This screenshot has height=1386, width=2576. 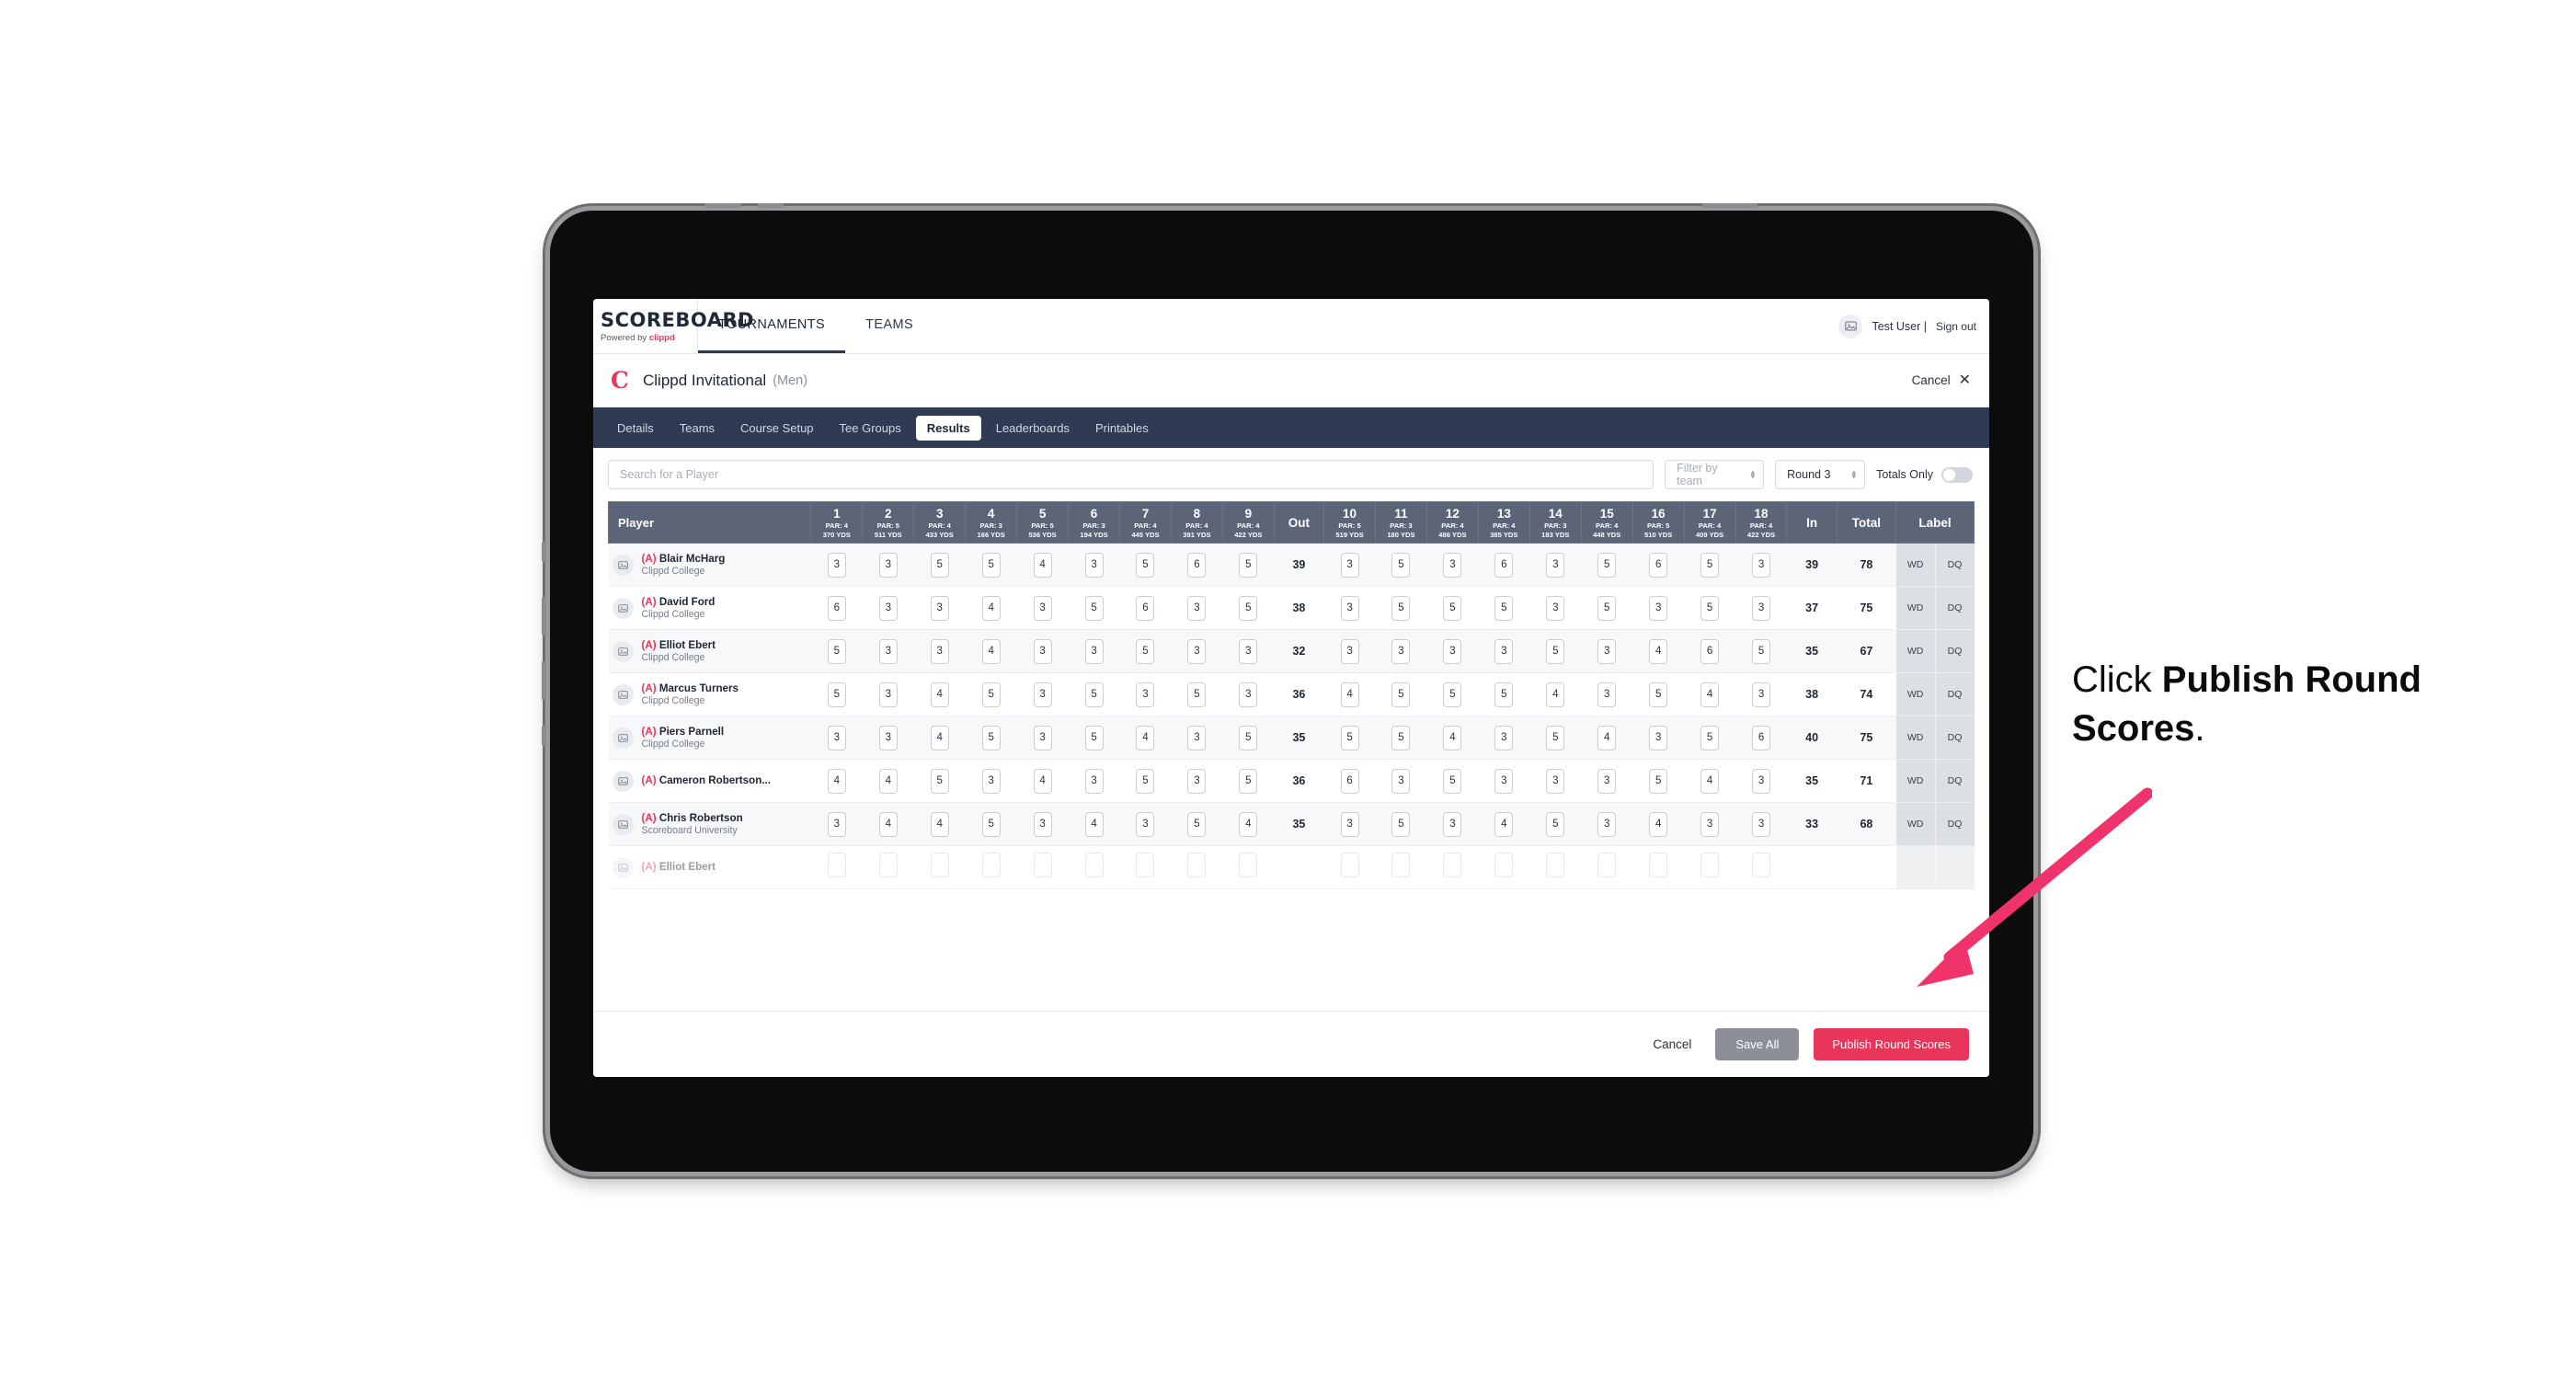 I want to click on score-hole-10: 4, so click(x=1350, y=694).